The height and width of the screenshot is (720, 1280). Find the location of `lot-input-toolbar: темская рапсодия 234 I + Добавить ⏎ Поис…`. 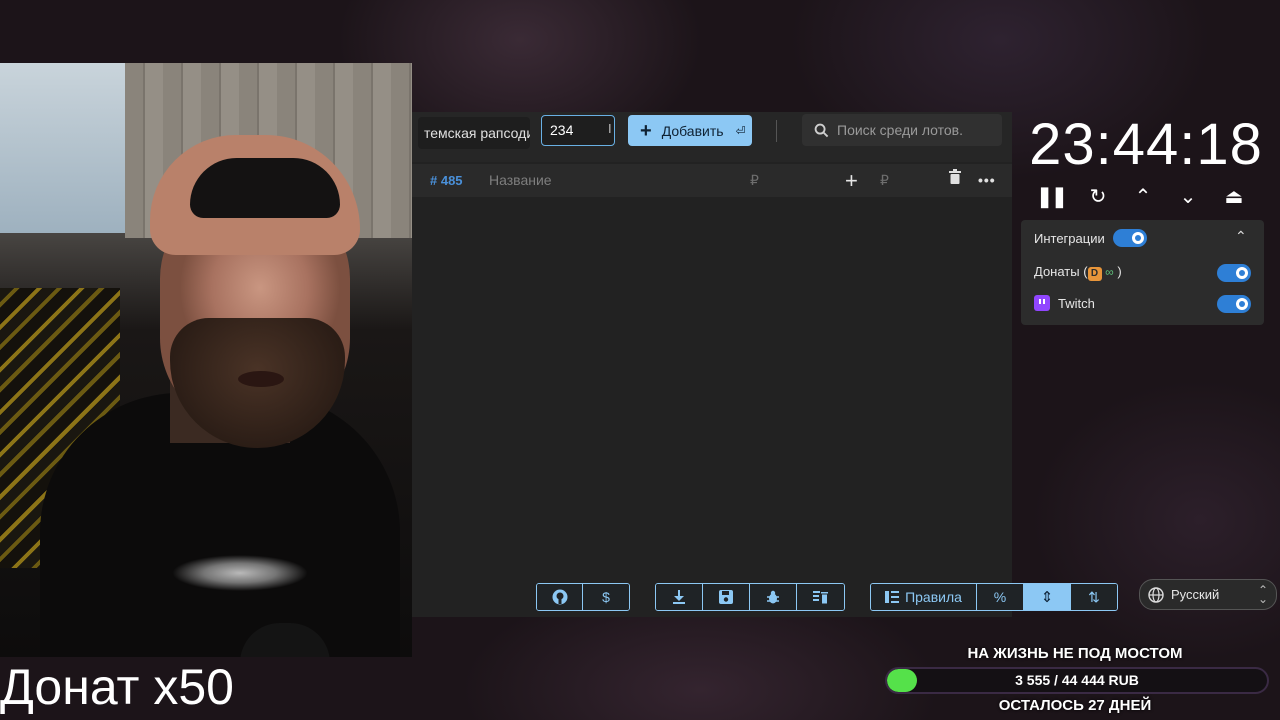

lot-input-toolbar: темская рапсодия 234 I + Добавить ⏎ Поис… is located at coordinates (712, 137).